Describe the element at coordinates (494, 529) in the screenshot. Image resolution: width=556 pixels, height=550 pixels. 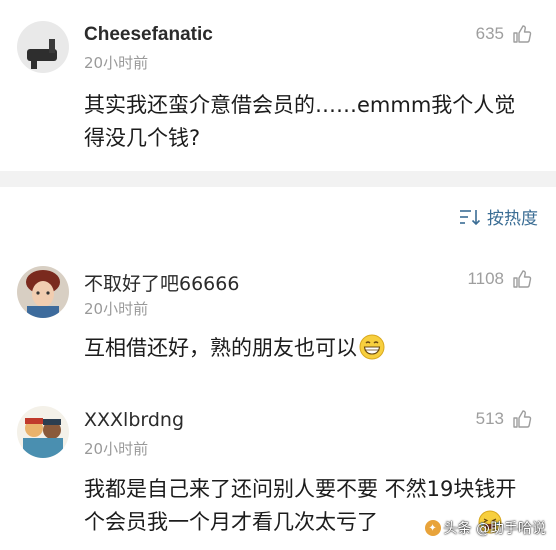
I see `watermark-text: 头条 @助手哈说` at that location.